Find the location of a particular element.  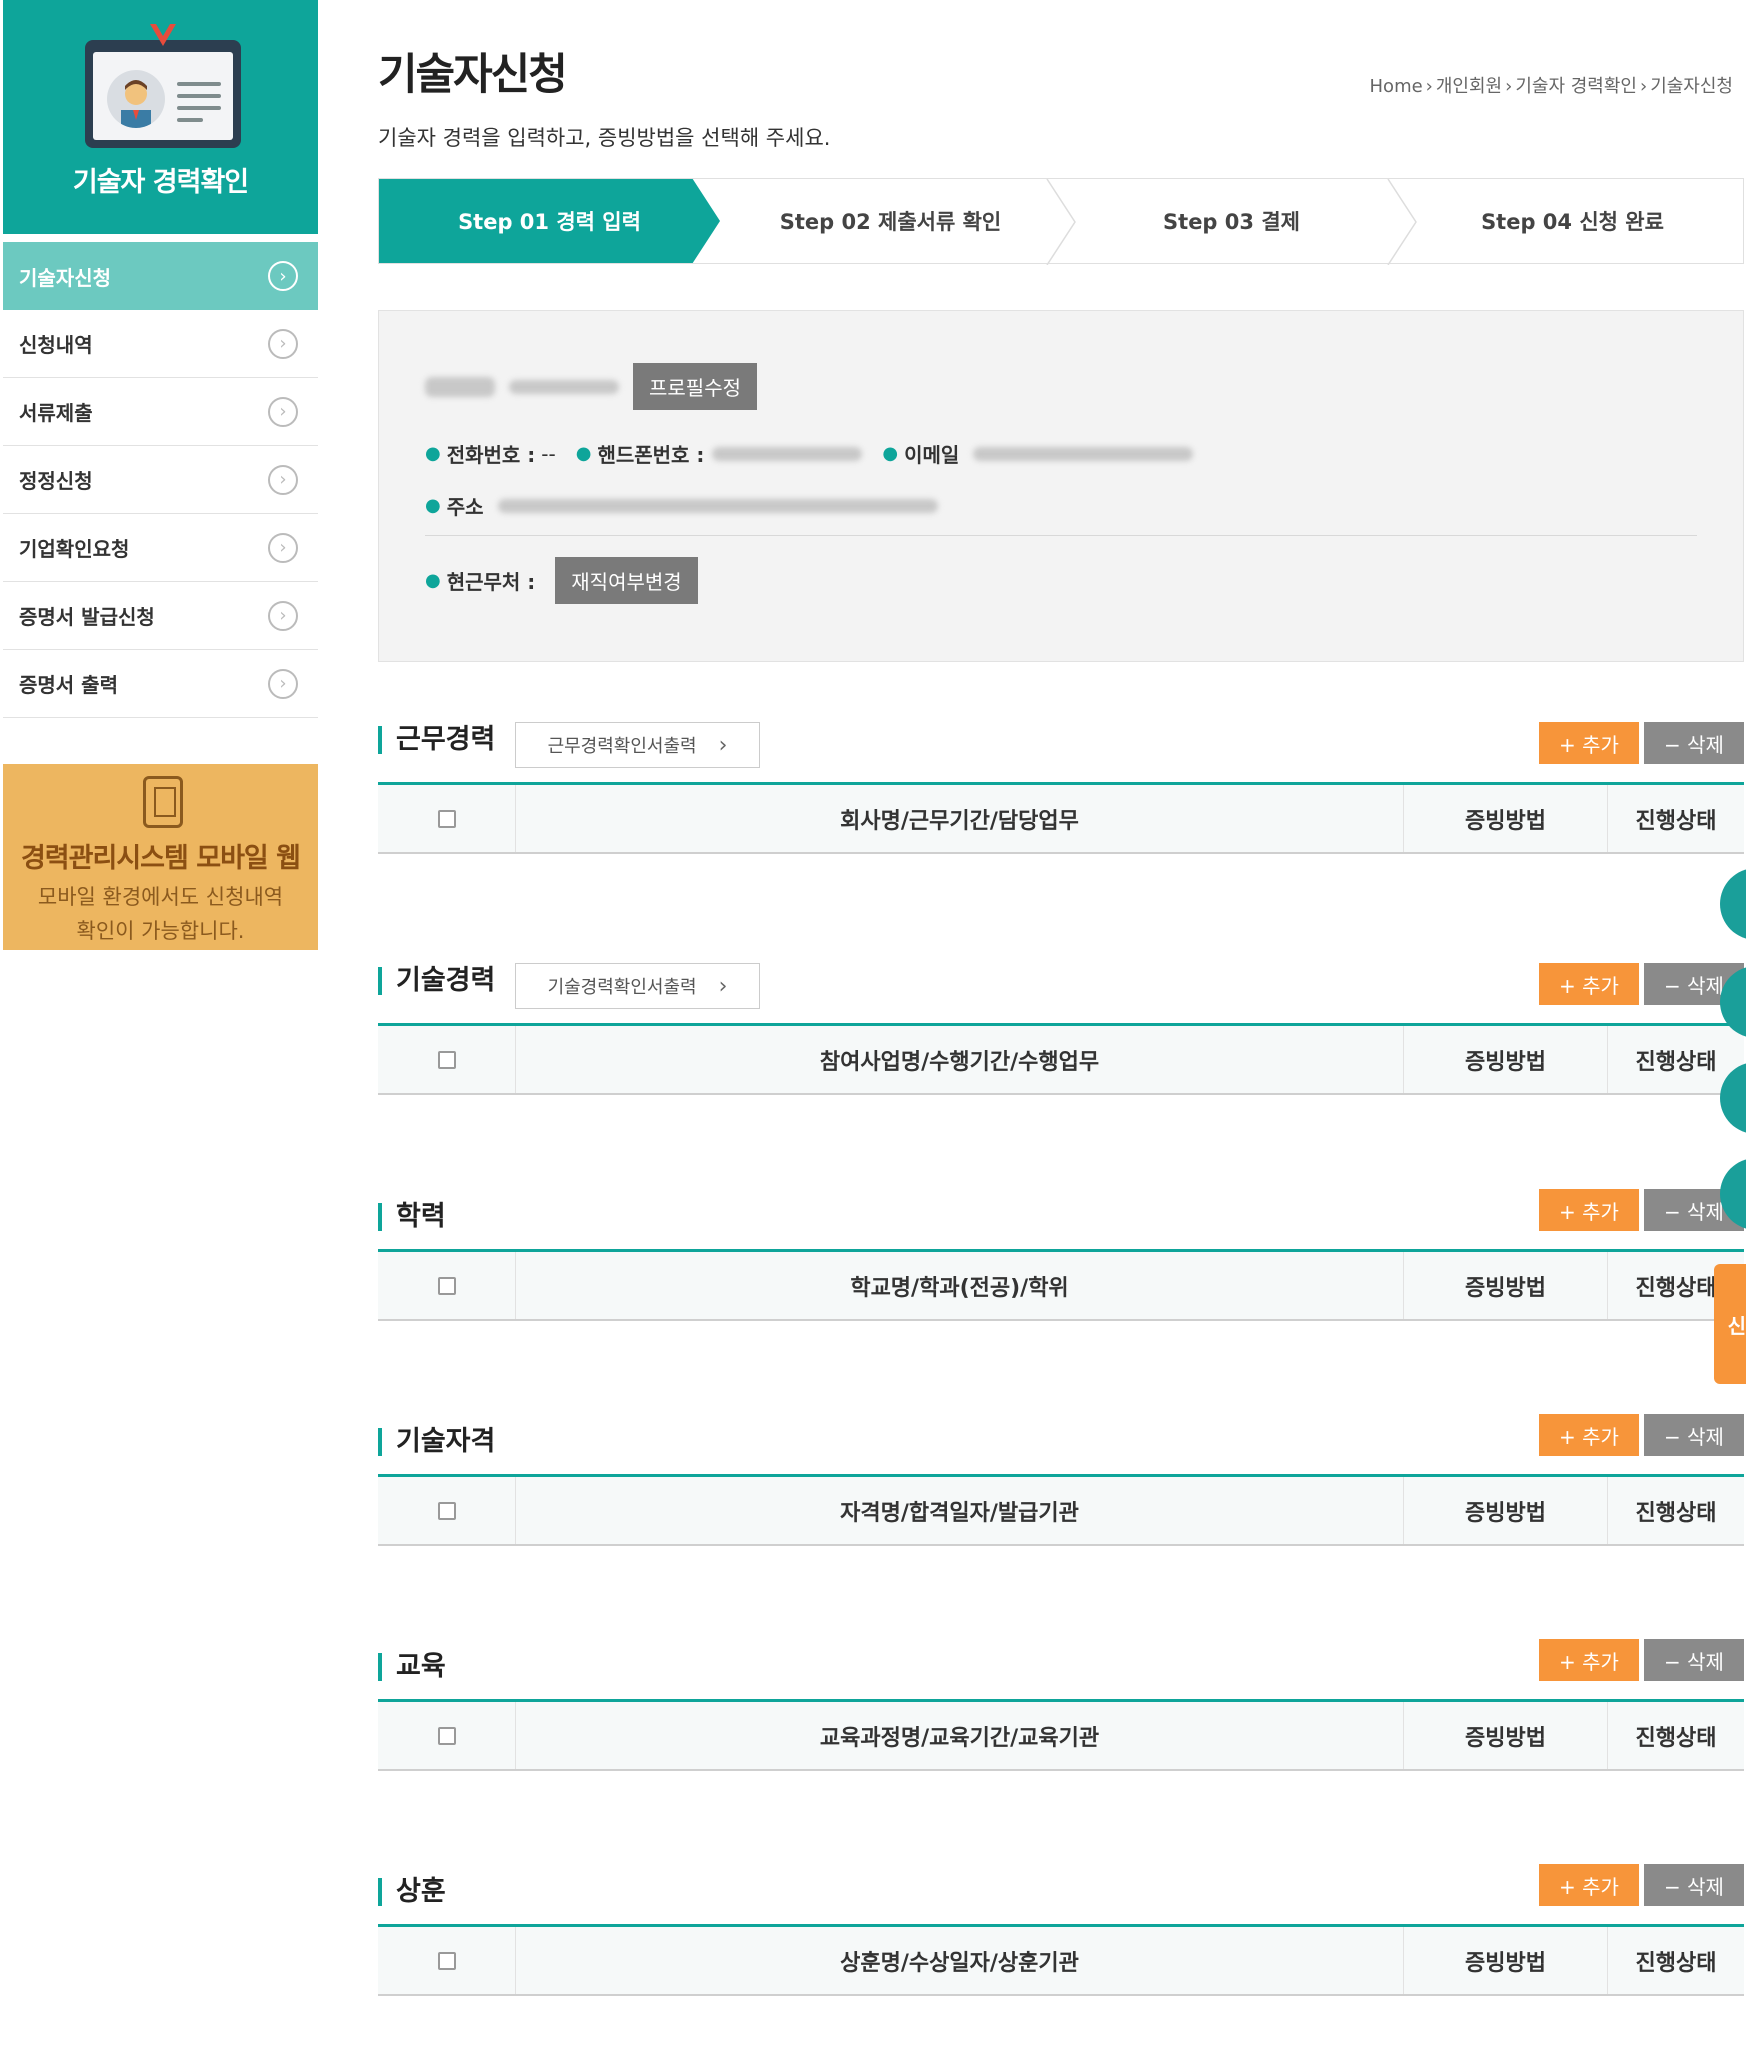

section-awards: 상훈 + 추가 − 삭제 상훈명/수상일자/상훈기관 증빙방법 진행상태 is located at coordinates (1061, 1930).